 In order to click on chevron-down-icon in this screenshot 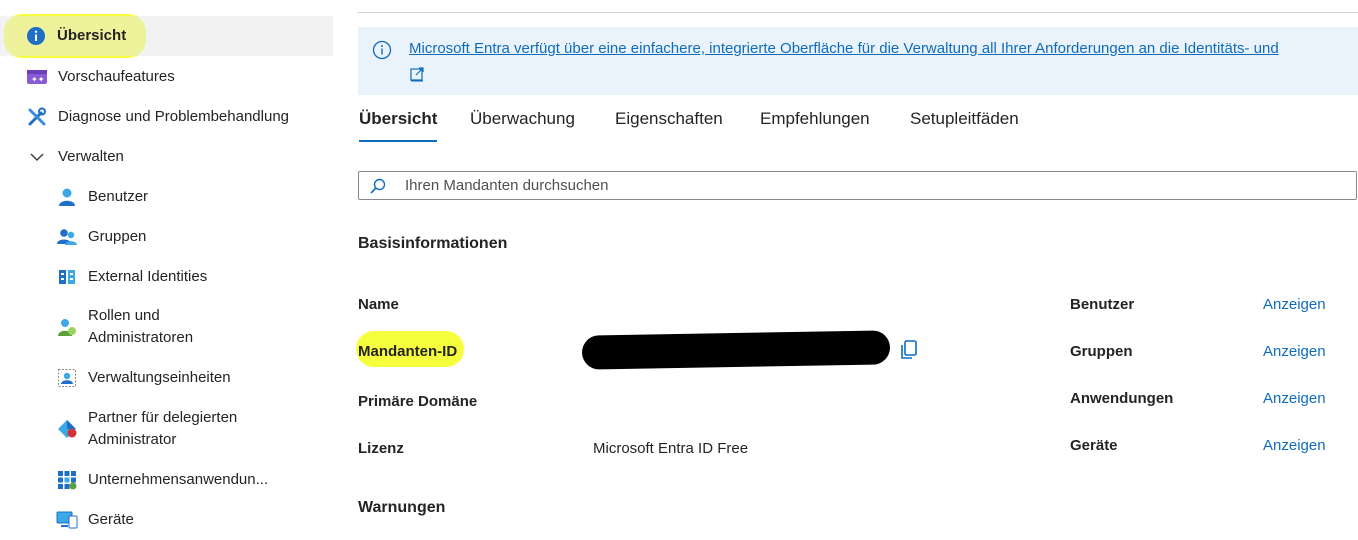, I will do `click(37, 157)`.